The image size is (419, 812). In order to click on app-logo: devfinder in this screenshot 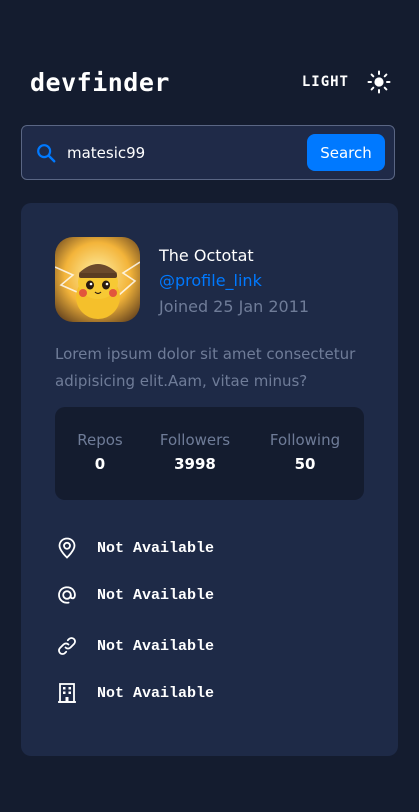, I will do `click(100, 82)`.